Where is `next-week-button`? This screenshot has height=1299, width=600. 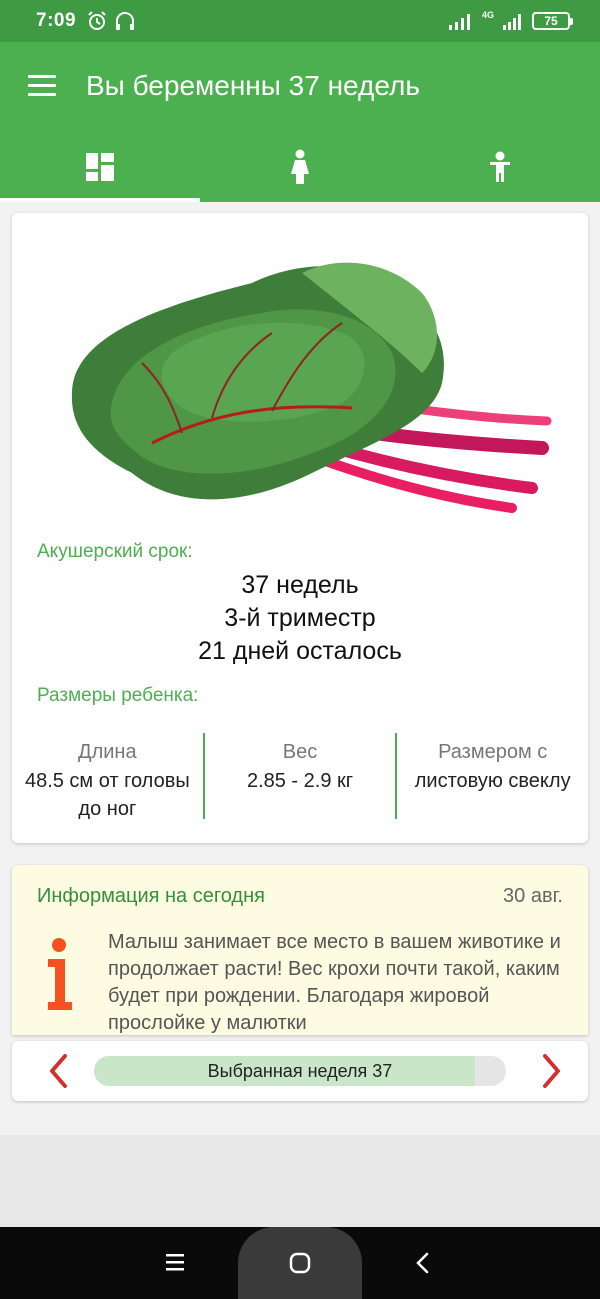
next-week-button is located at coordinates (552, 1071).